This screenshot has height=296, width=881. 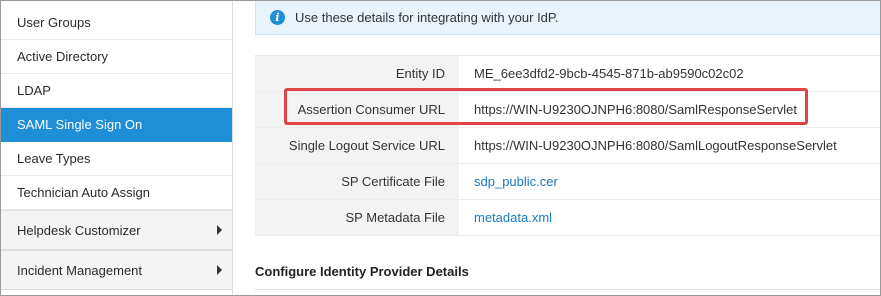 What do you see at coordinates (116, 159) in the screenshot?
I see `sidebar-item-leave-types: Leave Types` at bounding box center [116, 159].